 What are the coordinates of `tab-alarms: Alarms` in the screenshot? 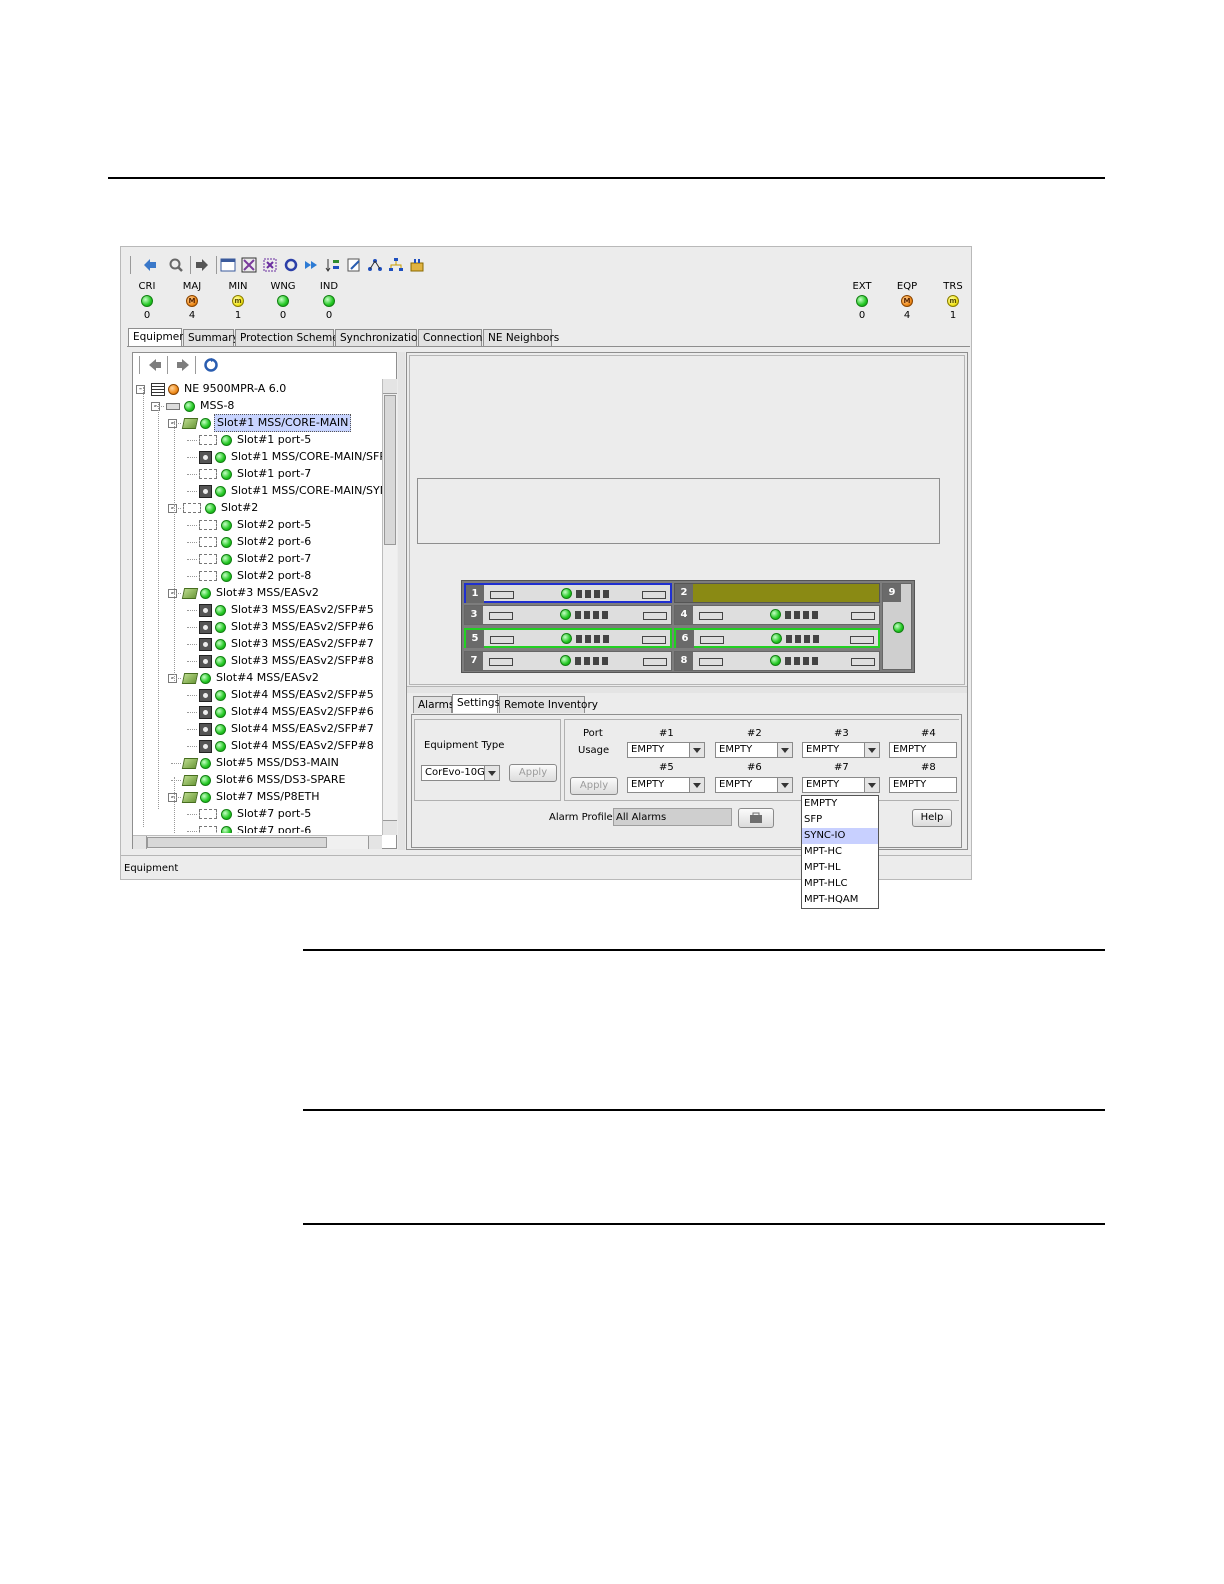 It's located at (433, 704).